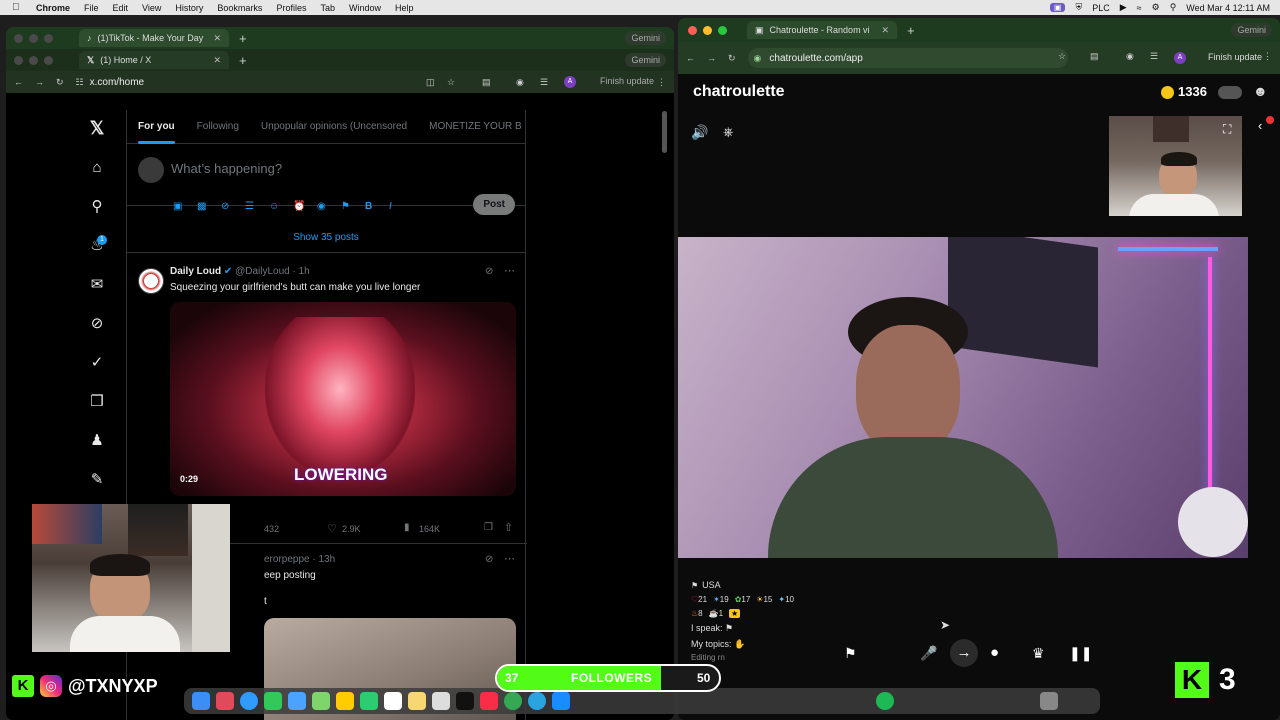 The width and height of the screenshot is (1280, 720). Describe the element at coordinates (561, 701) in the screenshot. I see `appstore-icon` at that location.